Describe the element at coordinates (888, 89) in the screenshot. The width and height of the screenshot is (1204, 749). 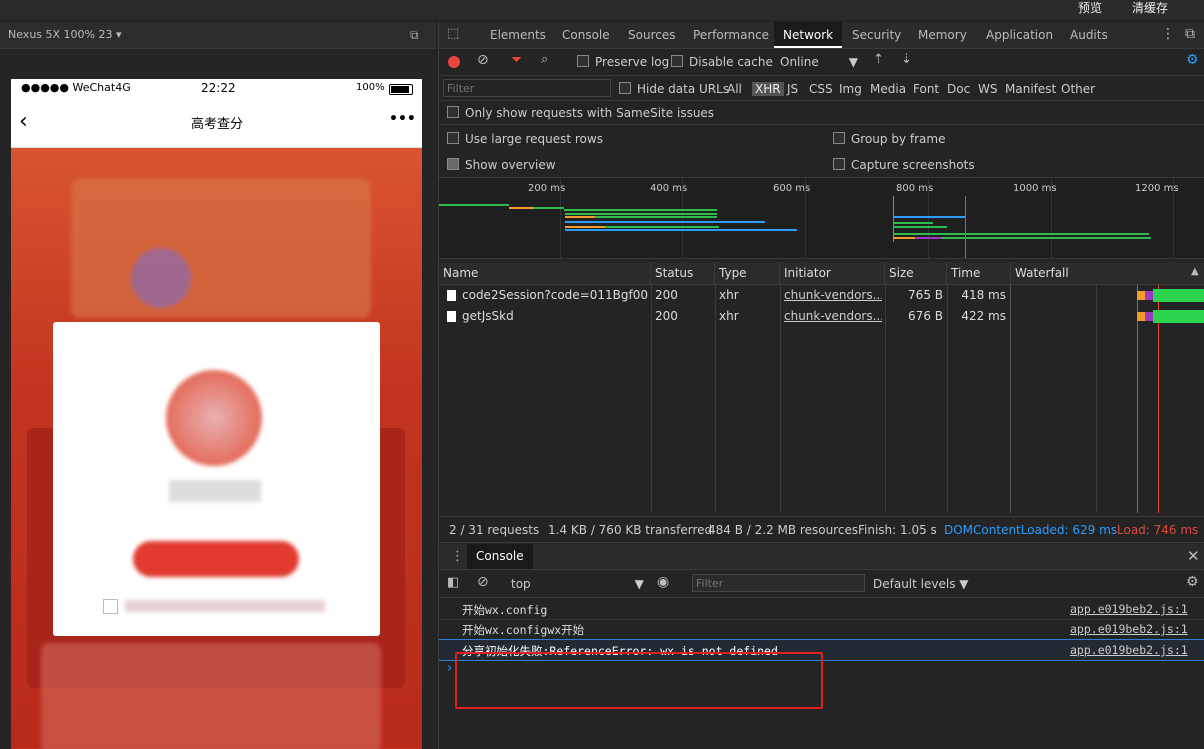
I see `type-filter-media: Media` at that location.